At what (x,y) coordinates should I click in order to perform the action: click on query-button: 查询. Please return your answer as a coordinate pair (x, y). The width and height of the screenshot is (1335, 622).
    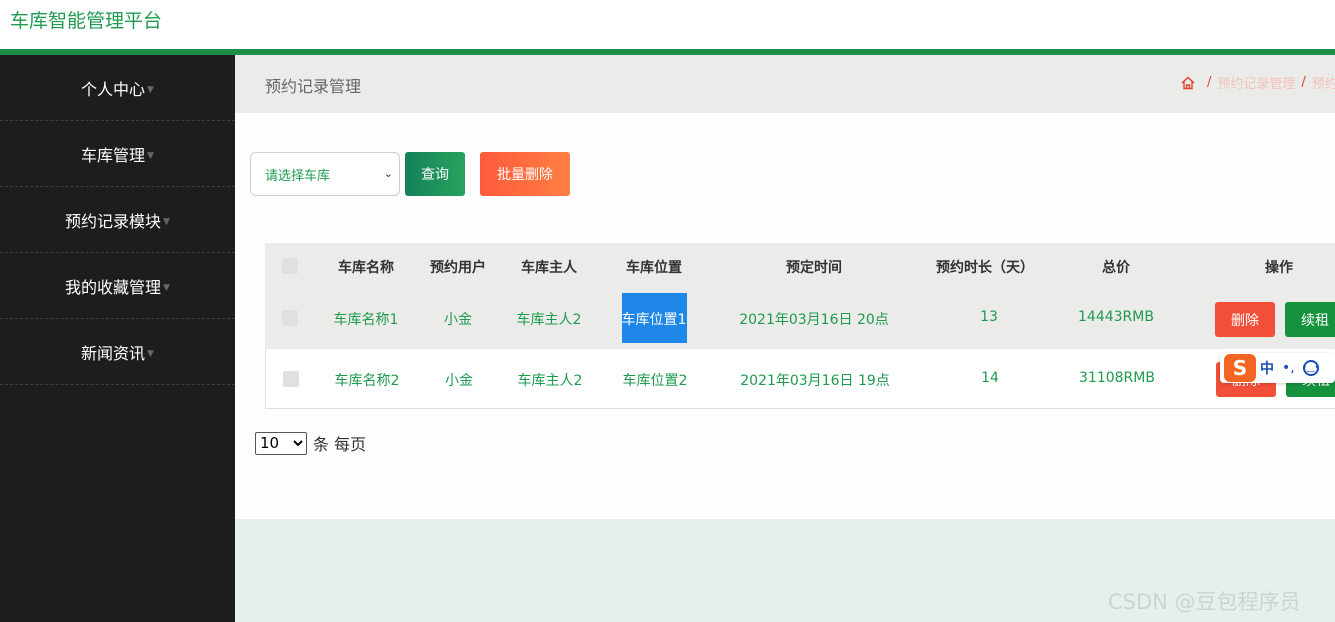
    Looking at the image, I should click on (435, 174).